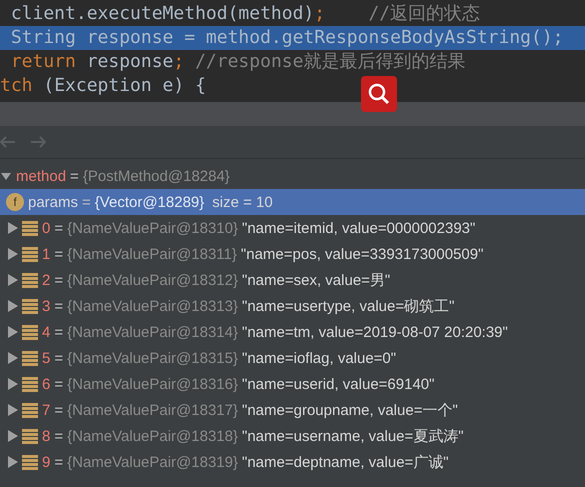 The width and height of the screenshot is (585, 487). What do you see at coordinates (152, 254) in the screenshot?
I see `object-reference: {NameValuePair@18311}` at bounding box center [152, 254].